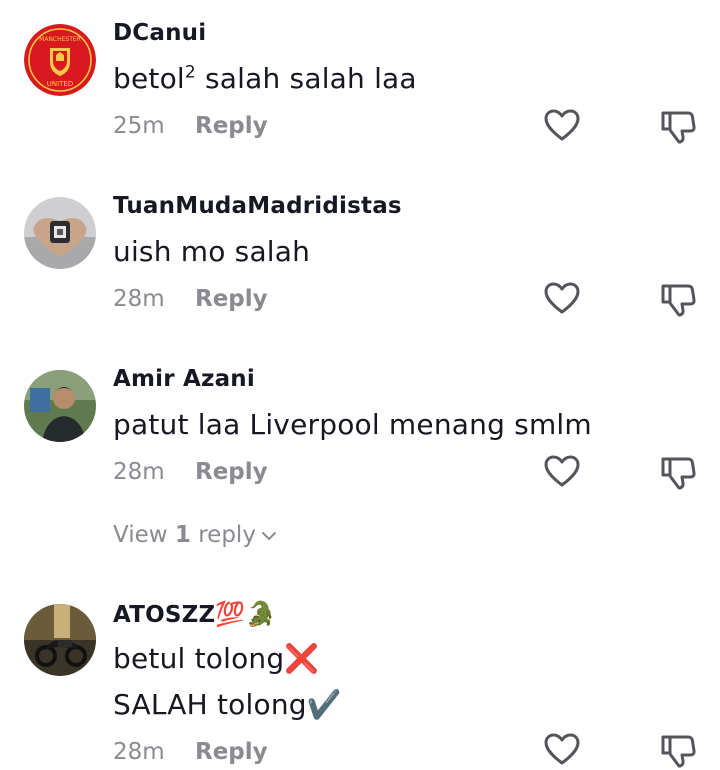  What do you see at coordinates (257, 206) in the screenshot?
I see `comment-username: TuanMudaMadridistas` at bounding box center [257, 206].